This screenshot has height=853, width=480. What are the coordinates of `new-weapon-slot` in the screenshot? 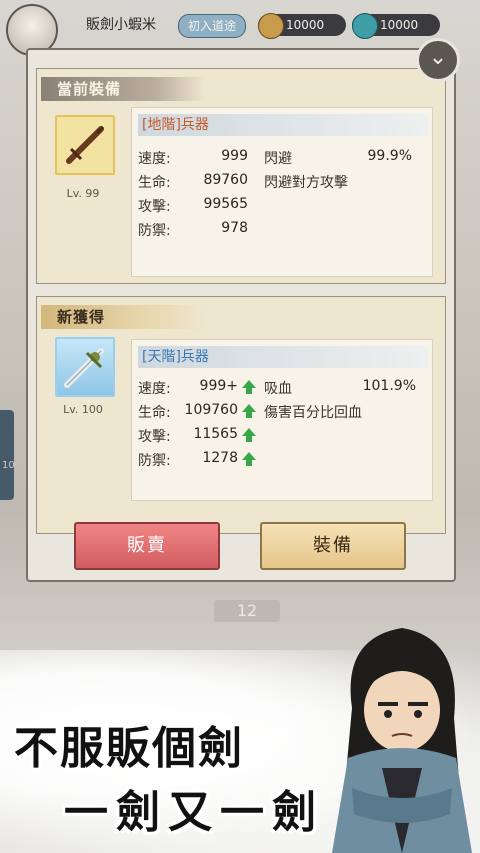 It's located at (85, 367).